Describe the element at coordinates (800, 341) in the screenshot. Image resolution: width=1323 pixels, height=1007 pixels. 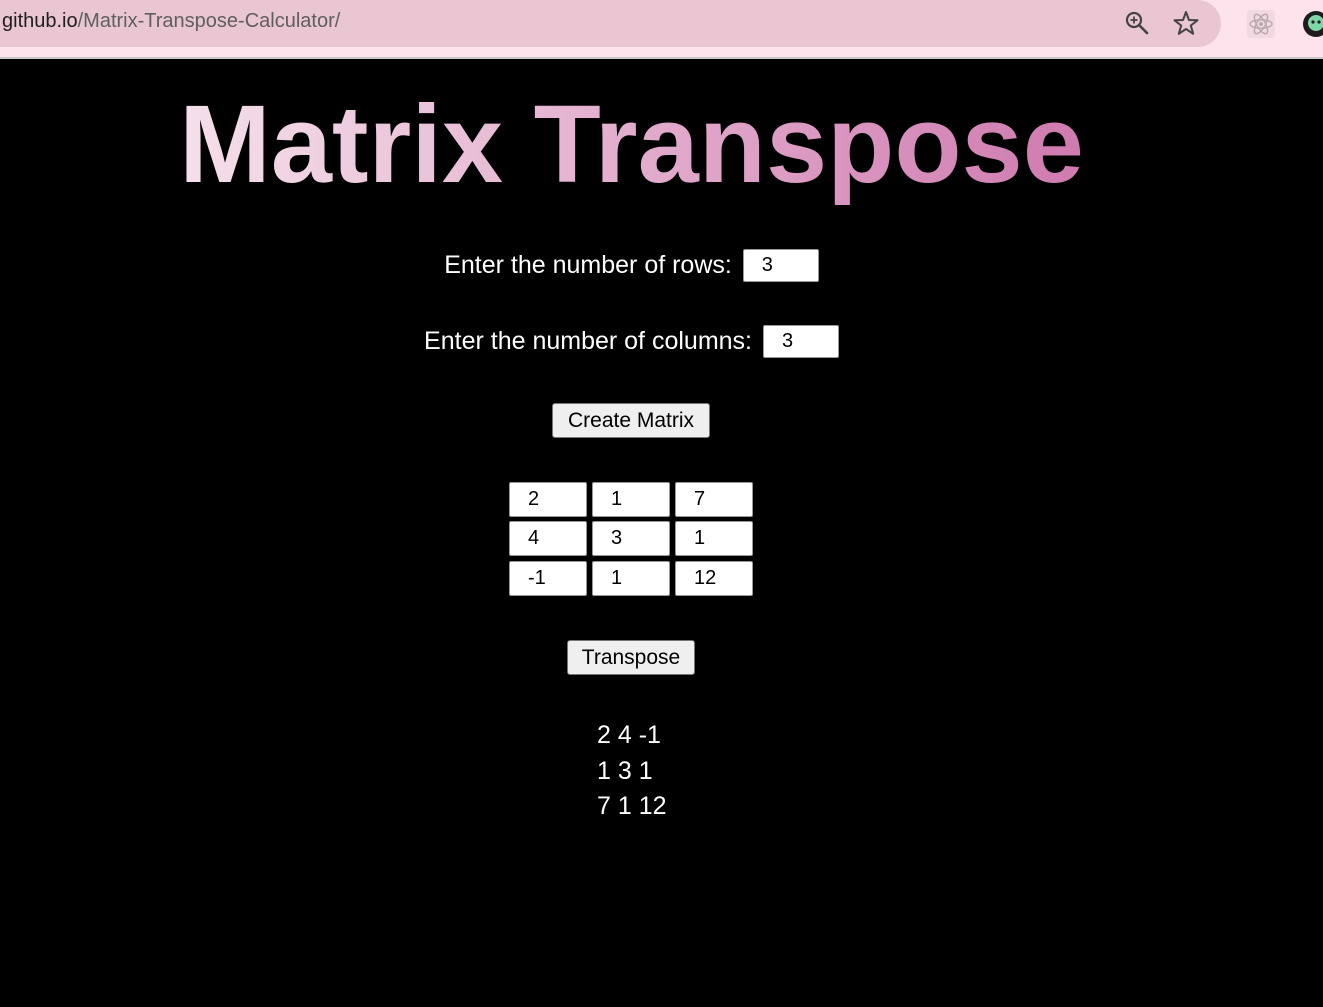
I see `columns-input` at that location.